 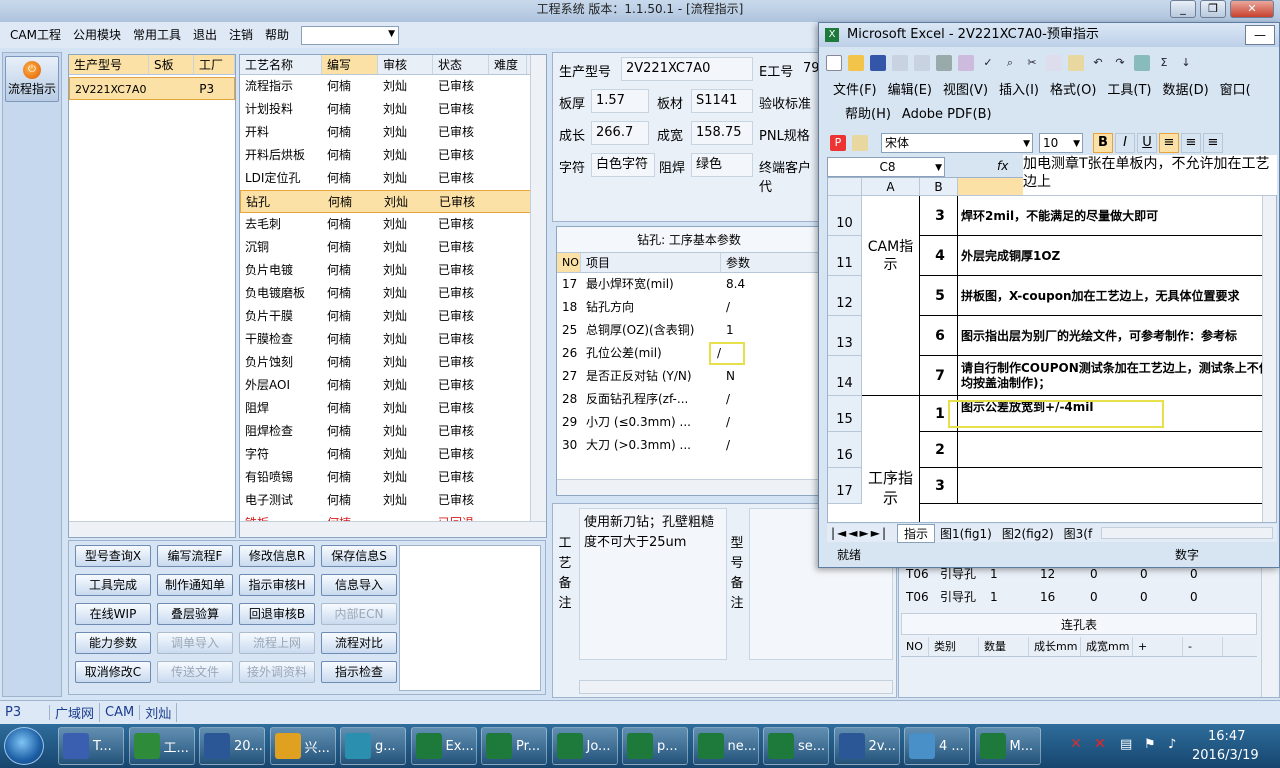 What do you see at coordinates (1142, 63) in the screenshot?
I see `hyperlink-icon` at bounding box center [1142, 63].